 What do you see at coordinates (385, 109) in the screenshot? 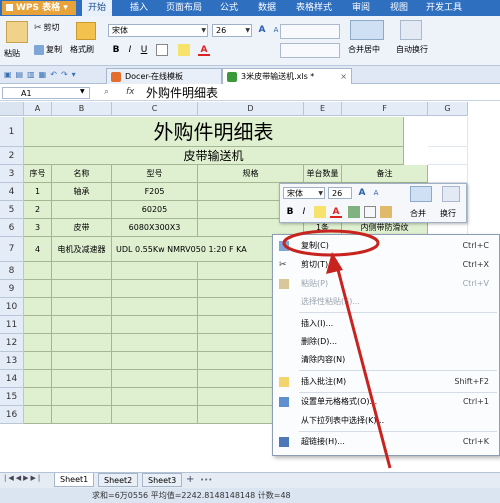
I see `column-header-f: F` at bounding box center [385, 109].